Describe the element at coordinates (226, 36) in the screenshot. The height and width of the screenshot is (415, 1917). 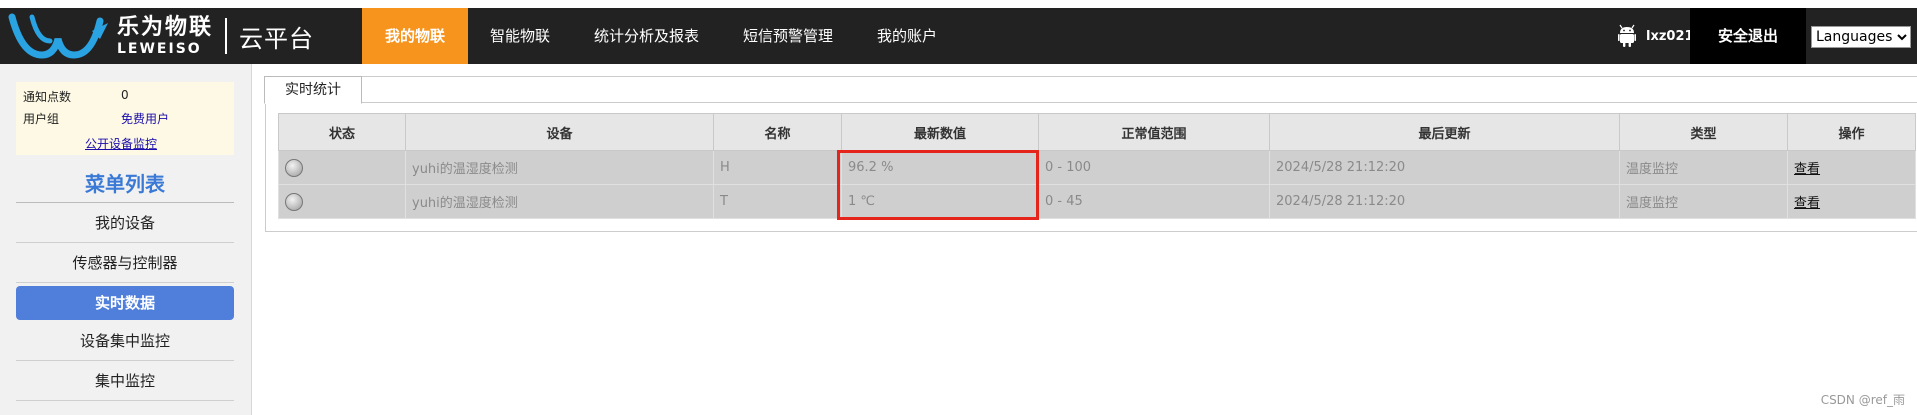
I see `logo-divider` at that location.